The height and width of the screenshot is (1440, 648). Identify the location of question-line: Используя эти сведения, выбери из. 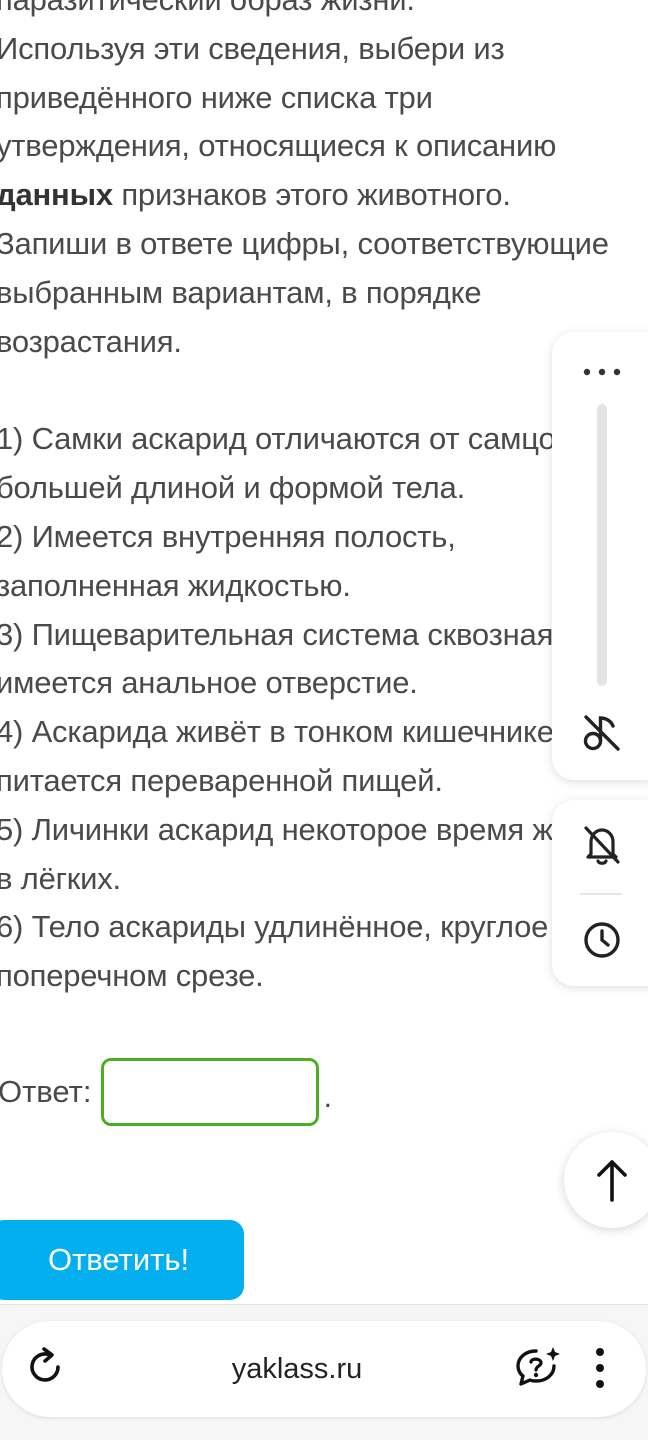
(252, 48).